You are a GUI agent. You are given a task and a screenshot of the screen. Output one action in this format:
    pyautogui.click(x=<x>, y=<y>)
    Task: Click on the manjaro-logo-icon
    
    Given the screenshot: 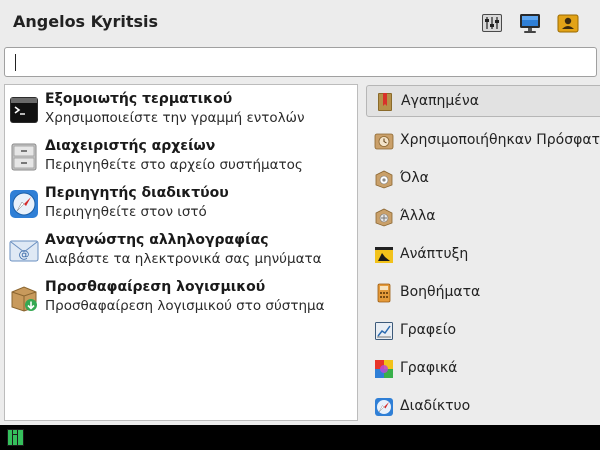 What is the action you would take?
    pyautogui.click(x=15, y=437)
    